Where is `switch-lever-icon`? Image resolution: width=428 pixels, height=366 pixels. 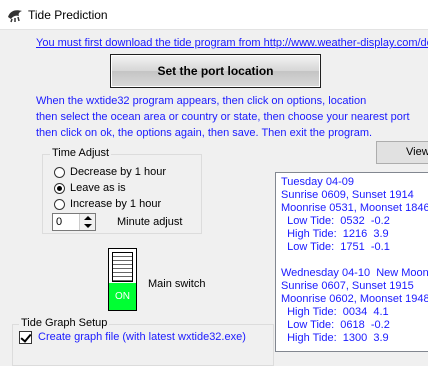 switch-lever-icon is located at coordinates (122, 267).